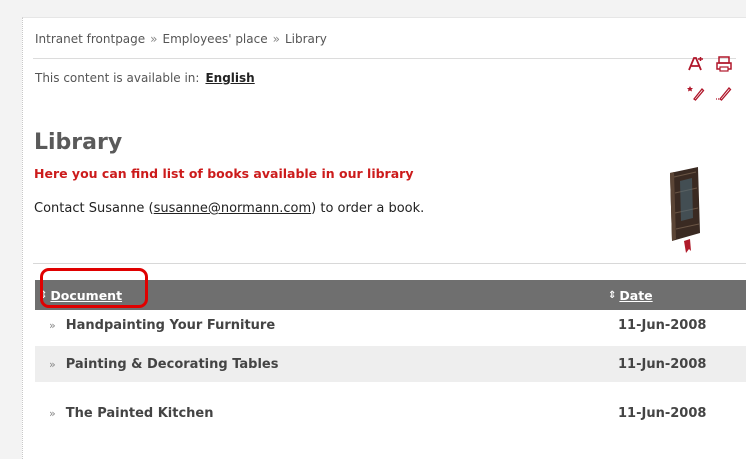 The width and height of the screenshot is (746, 459). What do you see at coordinates (724, 64) in the screenshot?
I see `print-icon` at bounding box center [724, 64].